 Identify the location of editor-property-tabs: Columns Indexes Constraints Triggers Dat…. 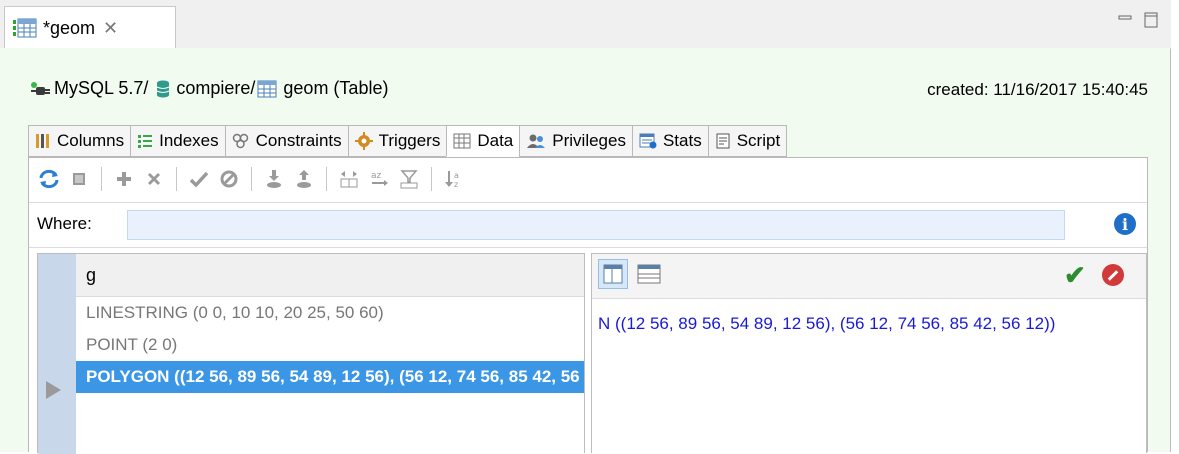
(408, 141).